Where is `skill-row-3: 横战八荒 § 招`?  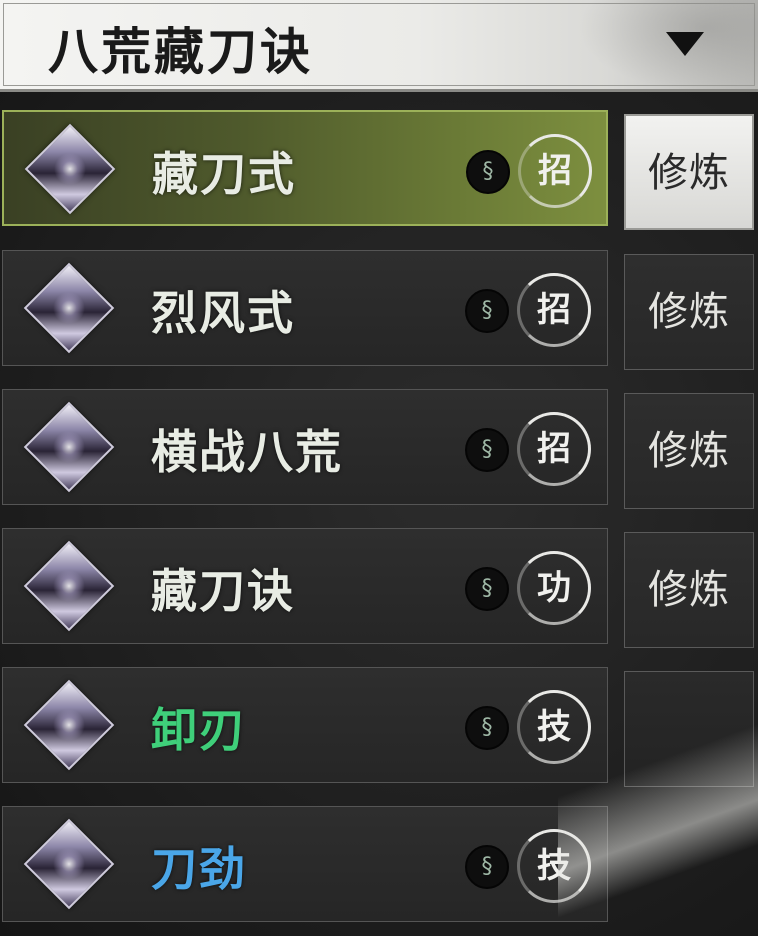 skill-row-3: 横战八荒 § 招 is located at coordinates (305, 447).